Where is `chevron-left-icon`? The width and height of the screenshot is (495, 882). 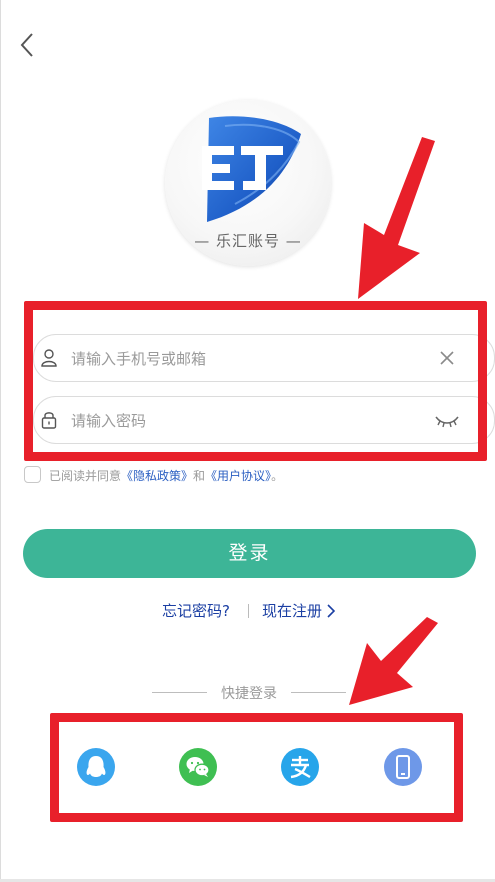
chevron-left-icon is located at coordinates (26, 45).